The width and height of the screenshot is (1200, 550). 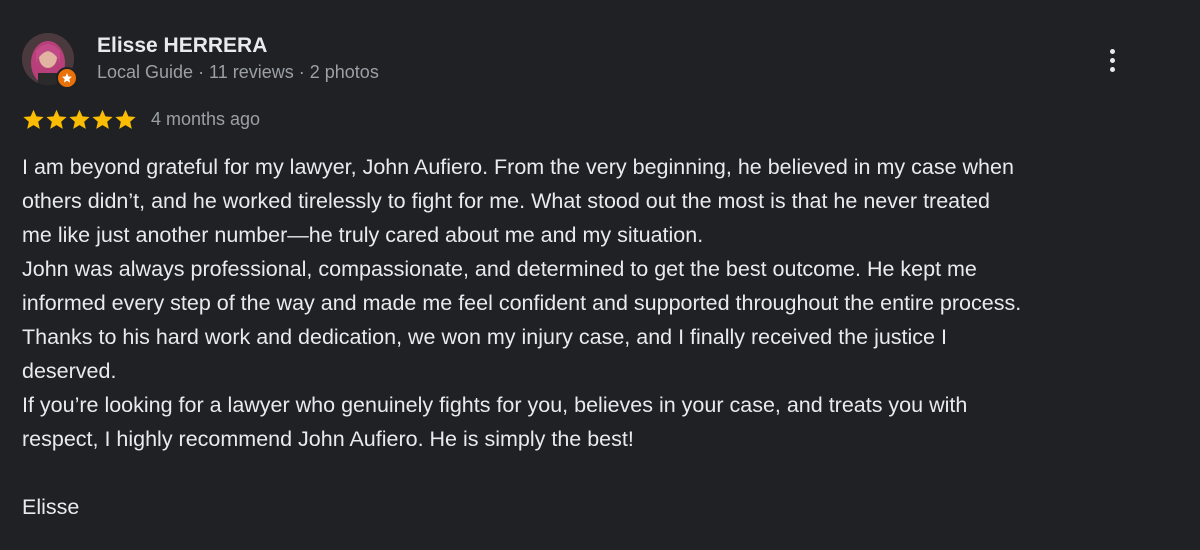 I want to click on author-avatar, so click(x=50, y=61).